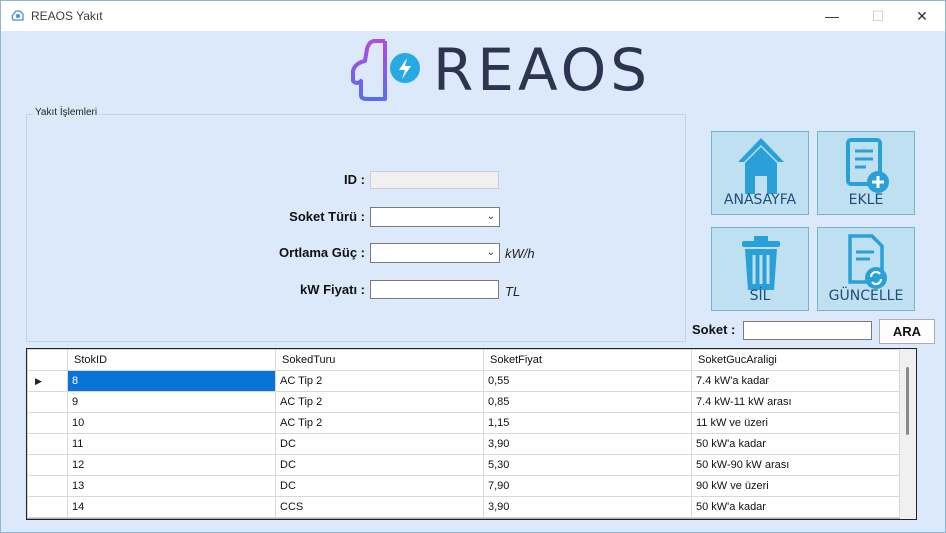 This screenshot has height=533, width=946. What do you see at coordinates (795, 486) in the screenshot?
I see `cell-soketgucaraligi: 90 kW ve üzeri` at bounding box center [795, 486].